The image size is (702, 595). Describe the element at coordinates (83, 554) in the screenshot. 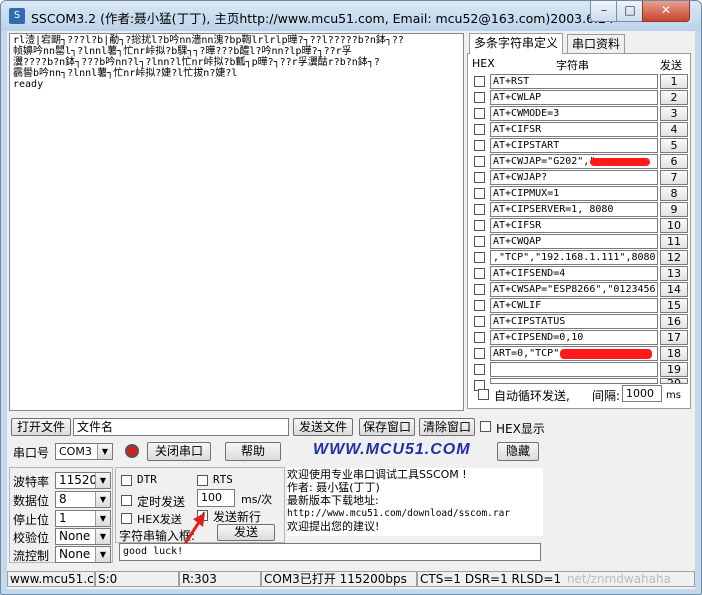

I see `flow-select: None ▼` at that location.